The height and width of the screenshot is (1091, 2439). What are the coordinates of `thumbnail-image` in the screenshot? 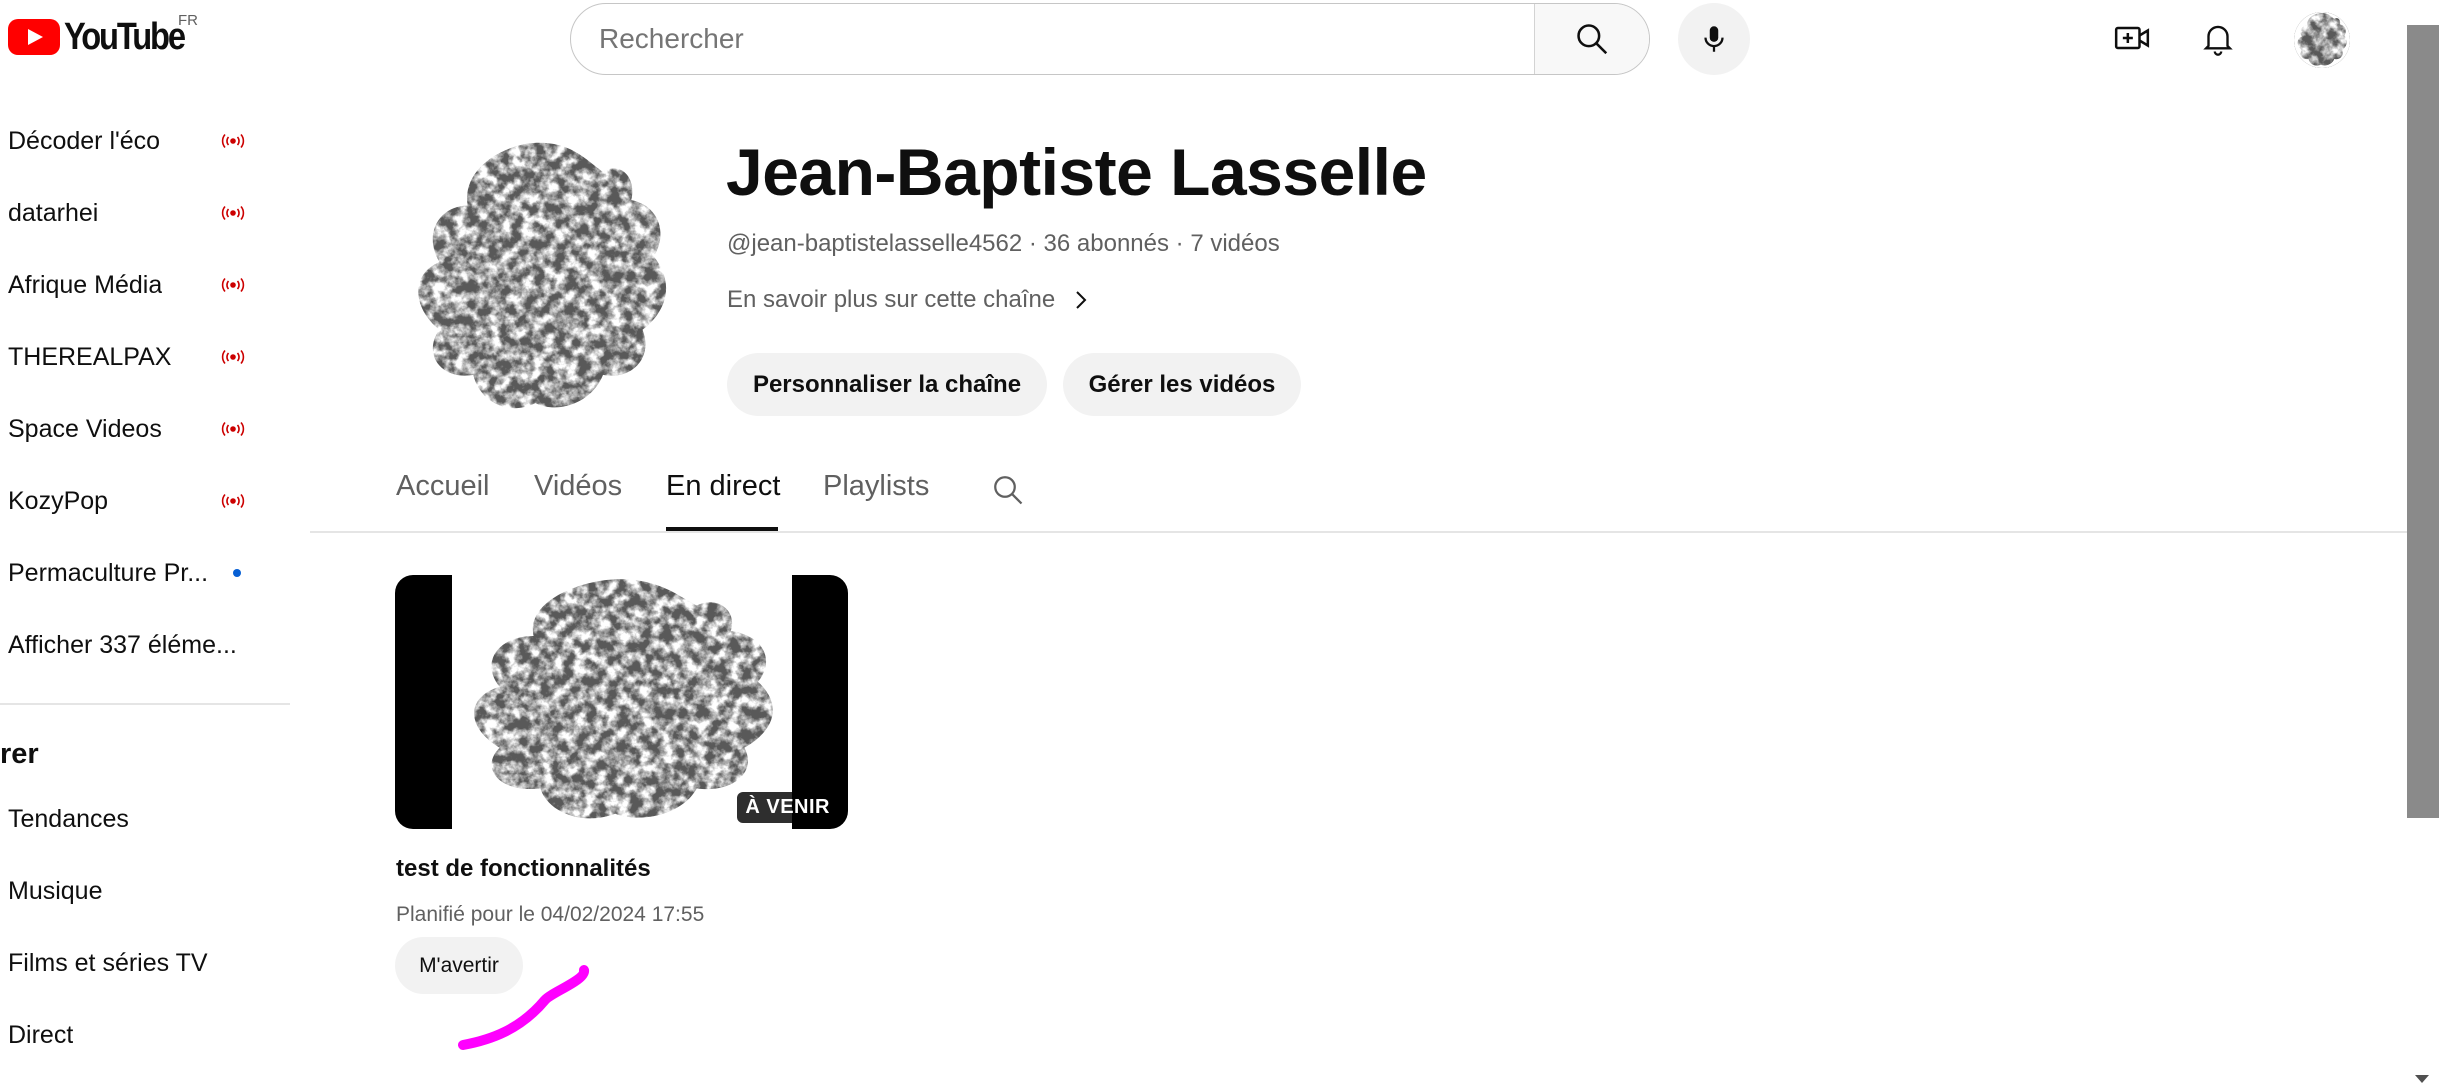 It's located at (622, 702).